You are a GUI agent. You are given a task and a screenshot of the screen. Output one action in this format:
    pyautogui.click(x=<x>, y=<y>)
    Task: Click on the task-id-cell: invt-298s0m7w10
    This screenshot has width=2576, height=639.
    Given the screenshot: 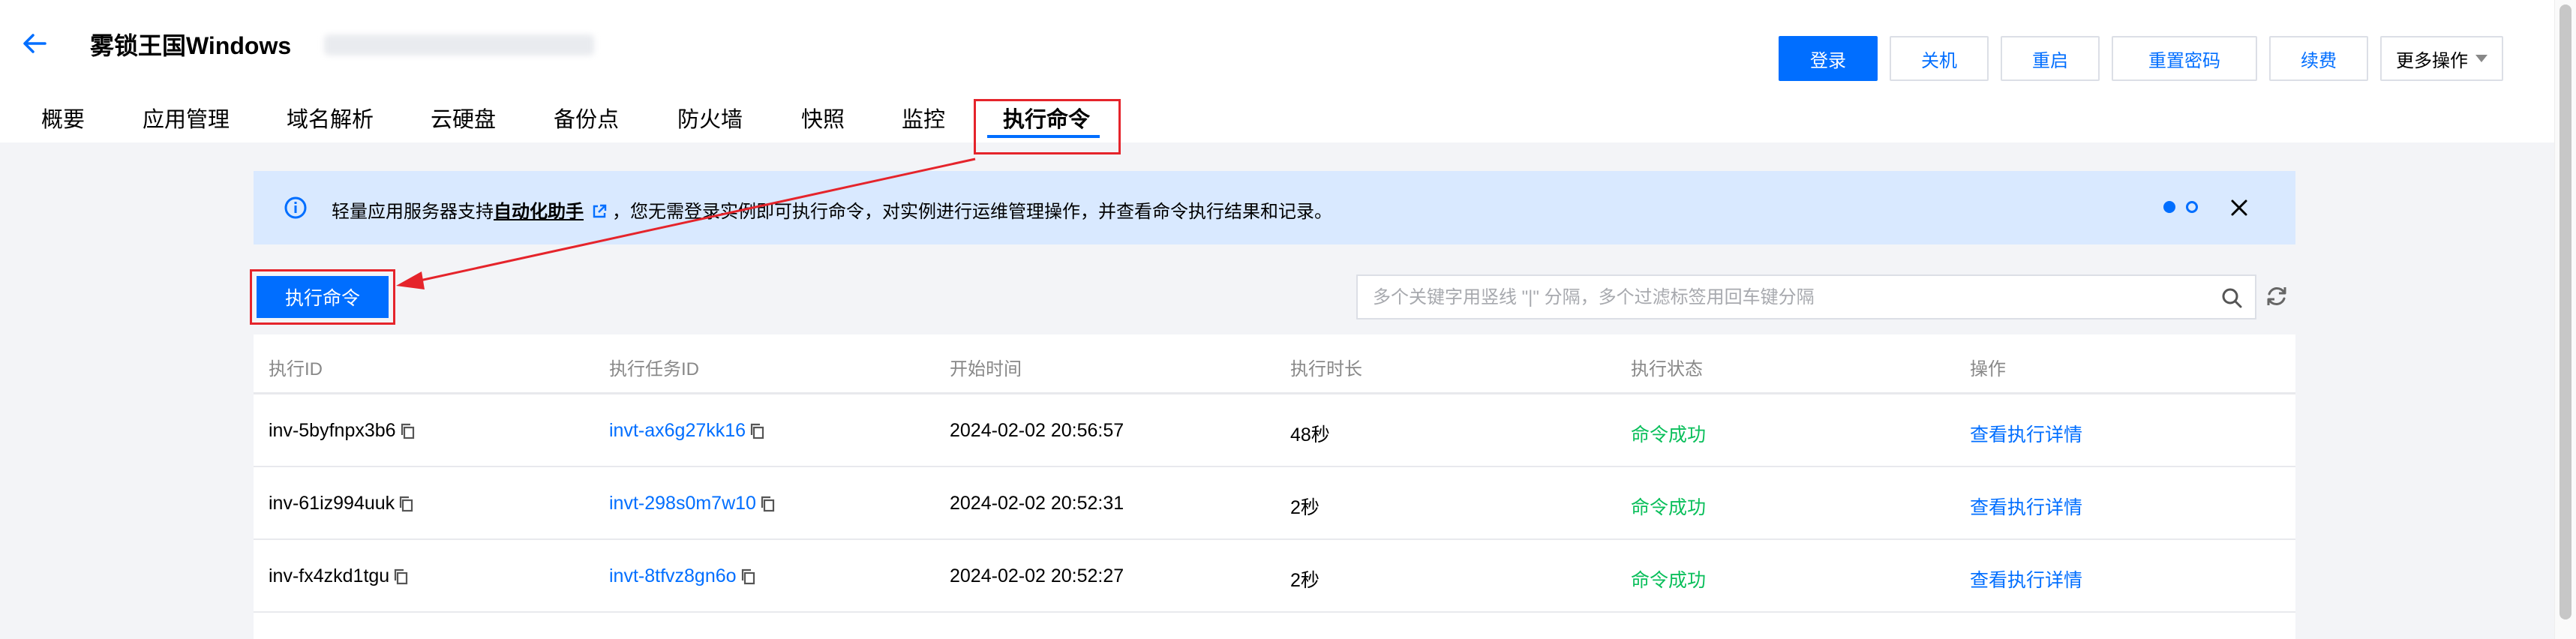 What is the action you would take?
    pyautogui.click(x=692, y=503)
    